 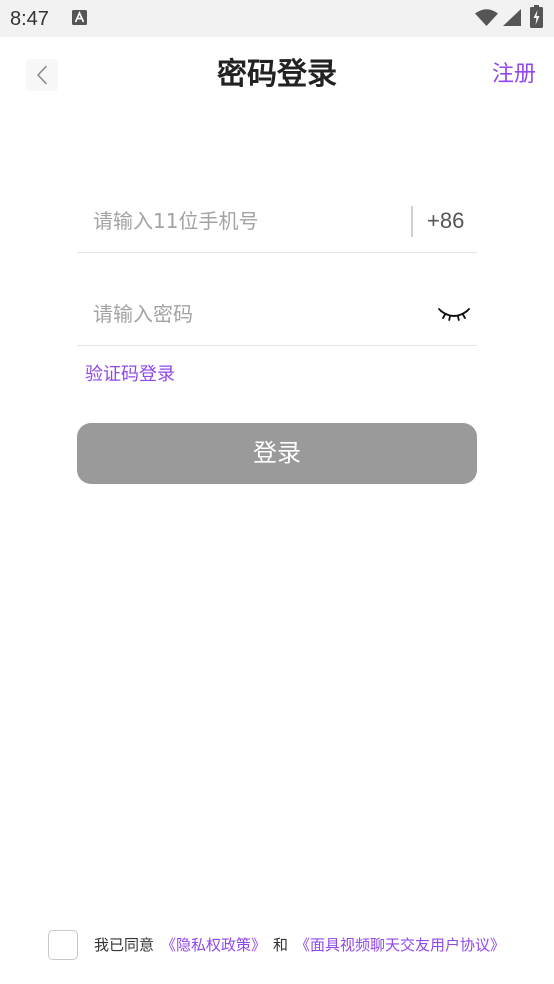 I want to click on battery-charging-icon, so click(x=536, y=16).